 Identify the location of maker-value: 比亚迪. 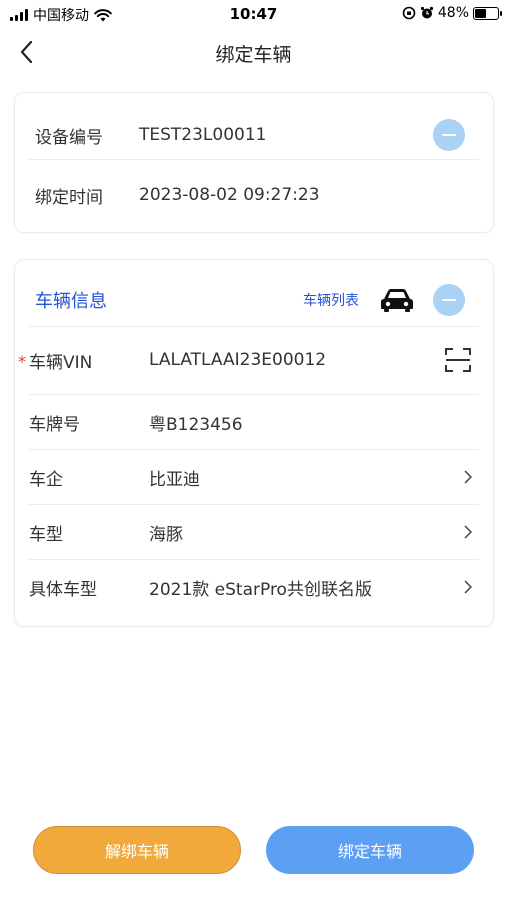
(174, 479).